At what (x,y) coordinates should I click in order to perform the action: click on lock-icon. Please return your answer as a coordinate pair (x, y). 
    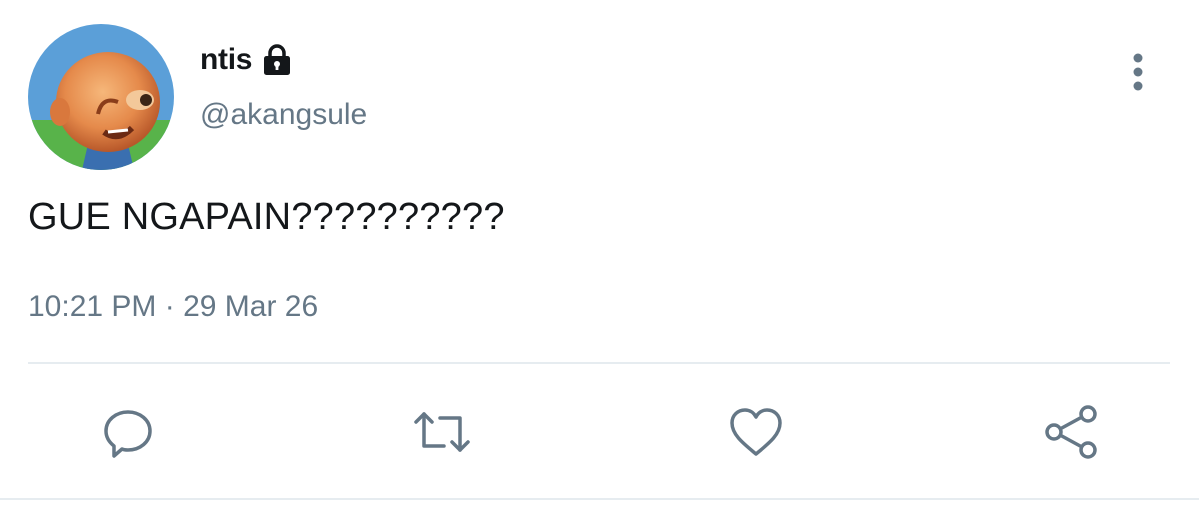
    Looking at the image, I should click on (277, 60).